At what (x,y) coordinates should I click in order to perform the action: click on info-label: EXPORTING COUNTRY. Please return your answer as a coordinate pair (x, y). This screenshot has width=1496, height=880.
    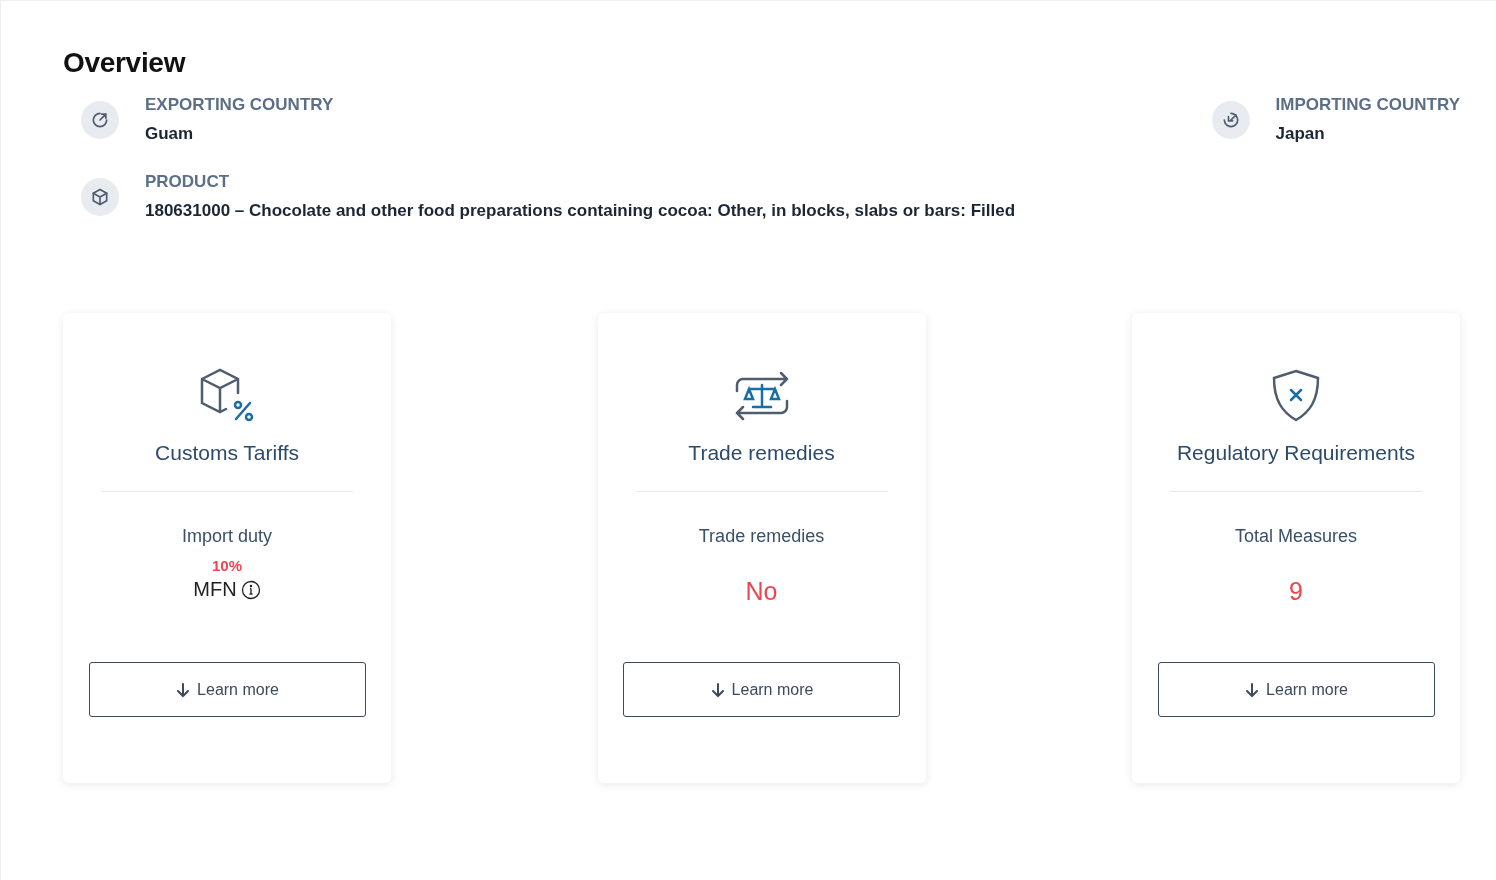
    Looking at the image, I should click on (239, 105).